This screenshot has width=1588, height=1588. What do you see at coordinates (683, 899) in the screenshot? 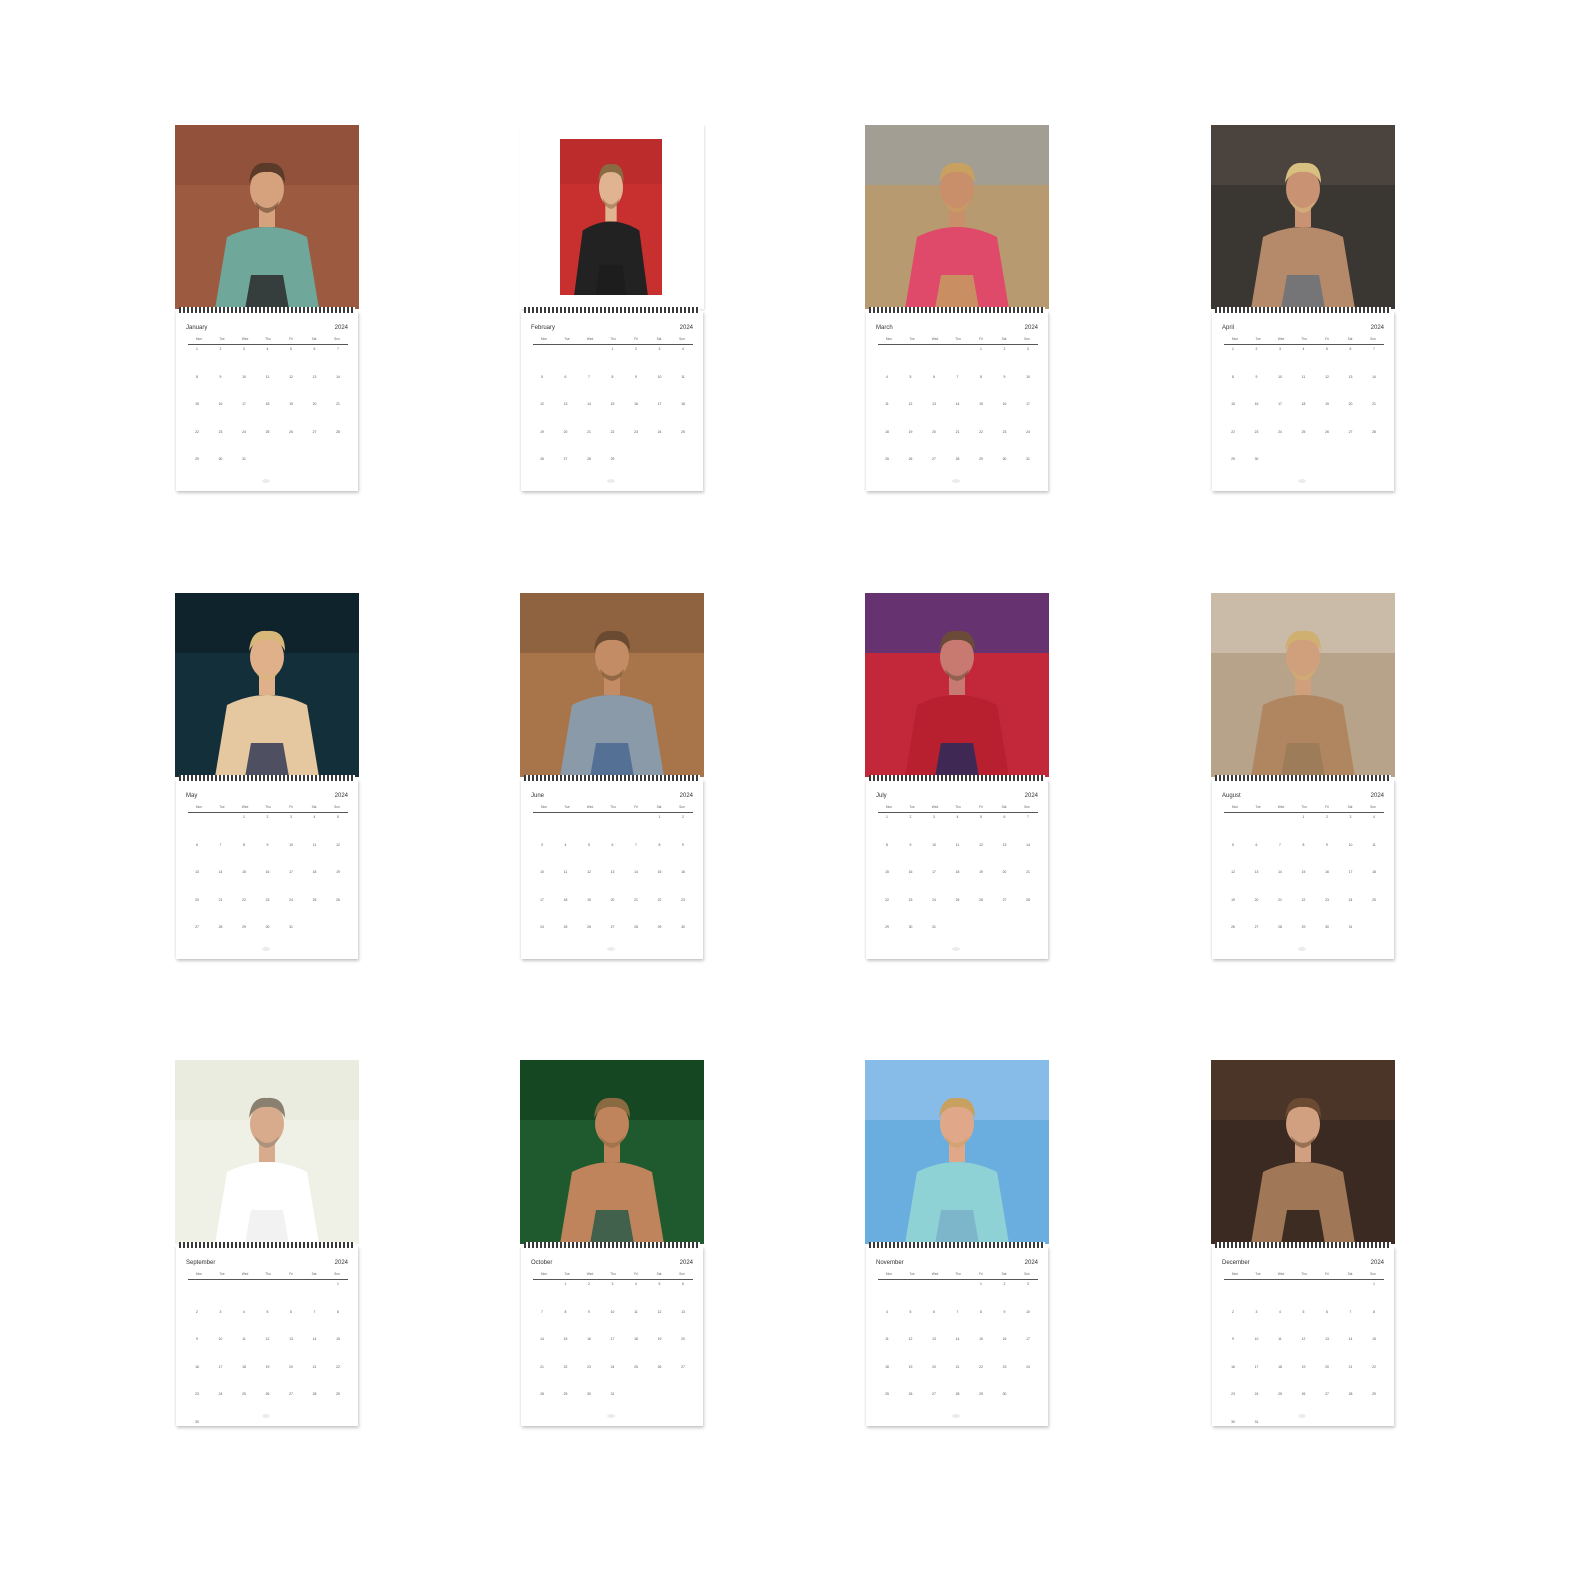
I see `day-number: 23` at bounding box center [683, 899].